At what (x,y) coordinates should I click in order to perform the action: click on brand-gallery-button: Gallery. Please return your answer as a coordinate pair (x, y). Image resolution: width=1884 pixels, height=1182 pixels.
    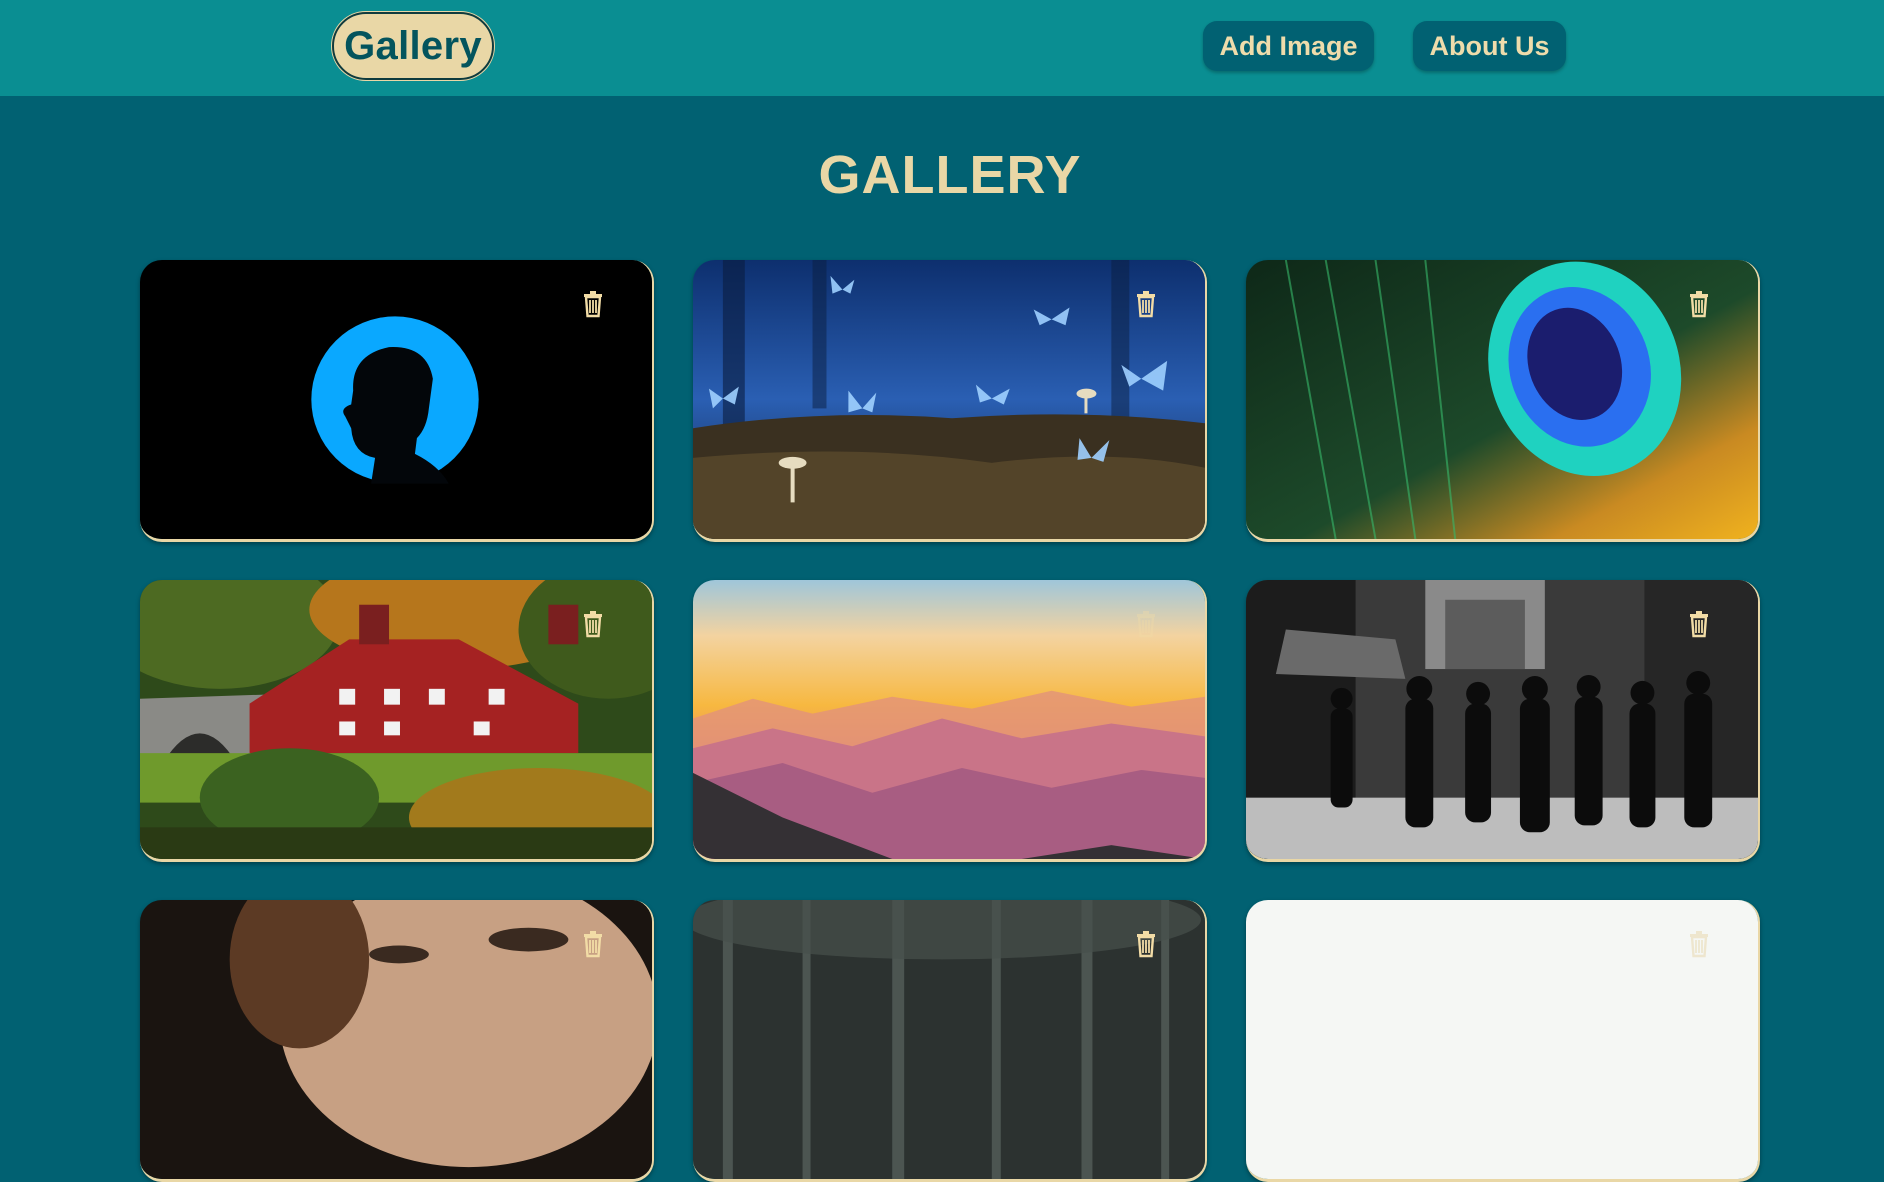
    Looking at the image, I should click on (413, 46).